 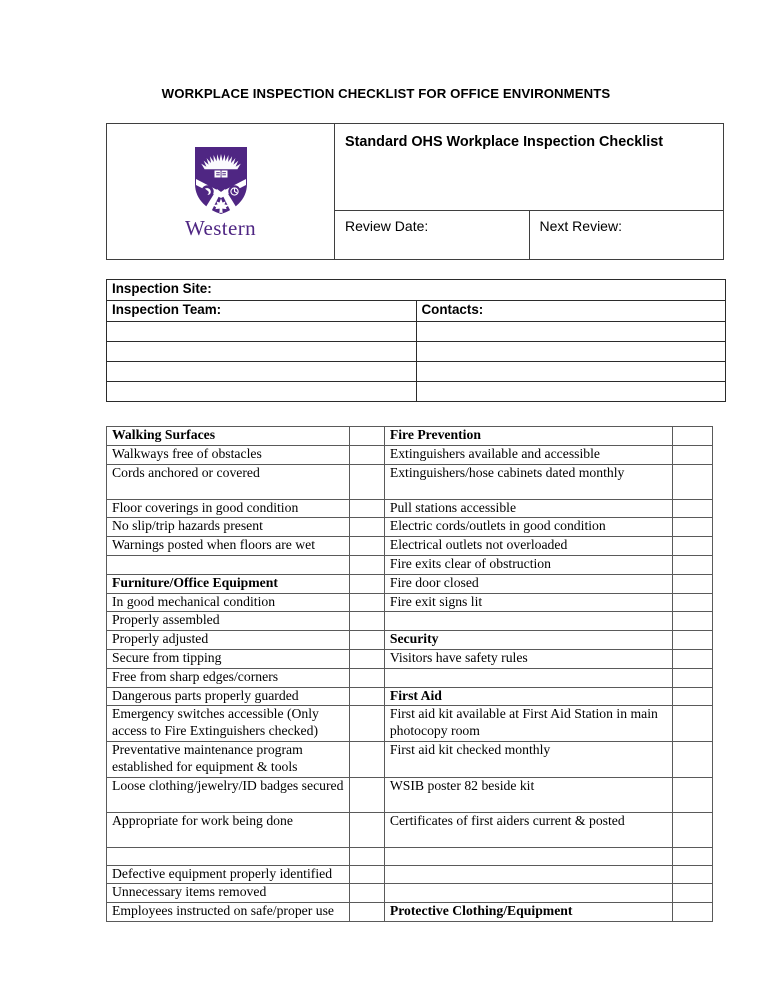 I want to click on checklist-section-header: Security, so click(x=528, y=640).